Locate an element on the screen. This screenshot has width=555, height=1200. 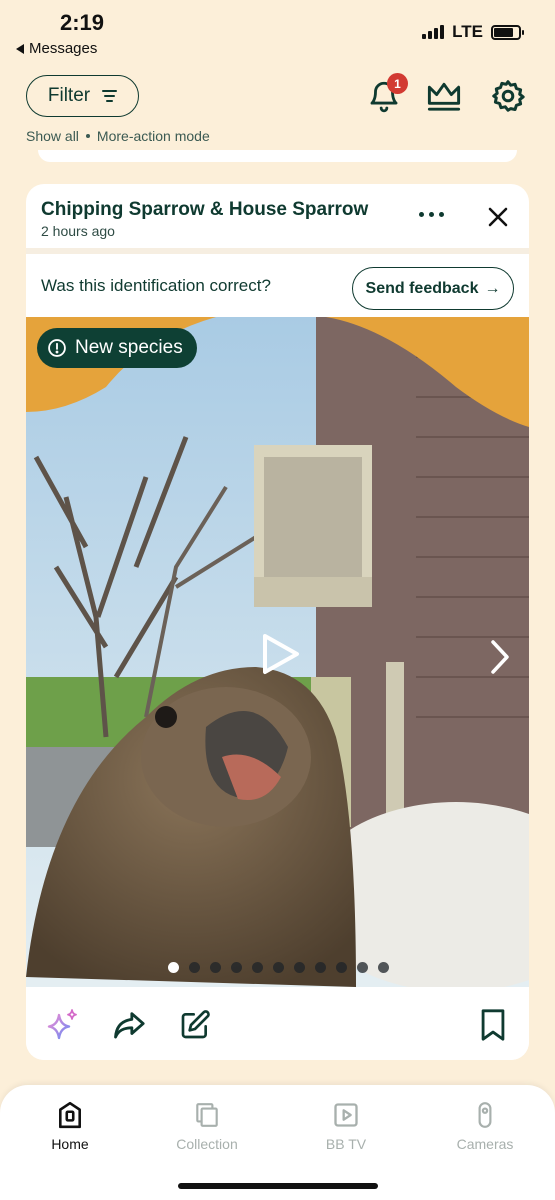
home-icon is located at coordinates (70, 1115).